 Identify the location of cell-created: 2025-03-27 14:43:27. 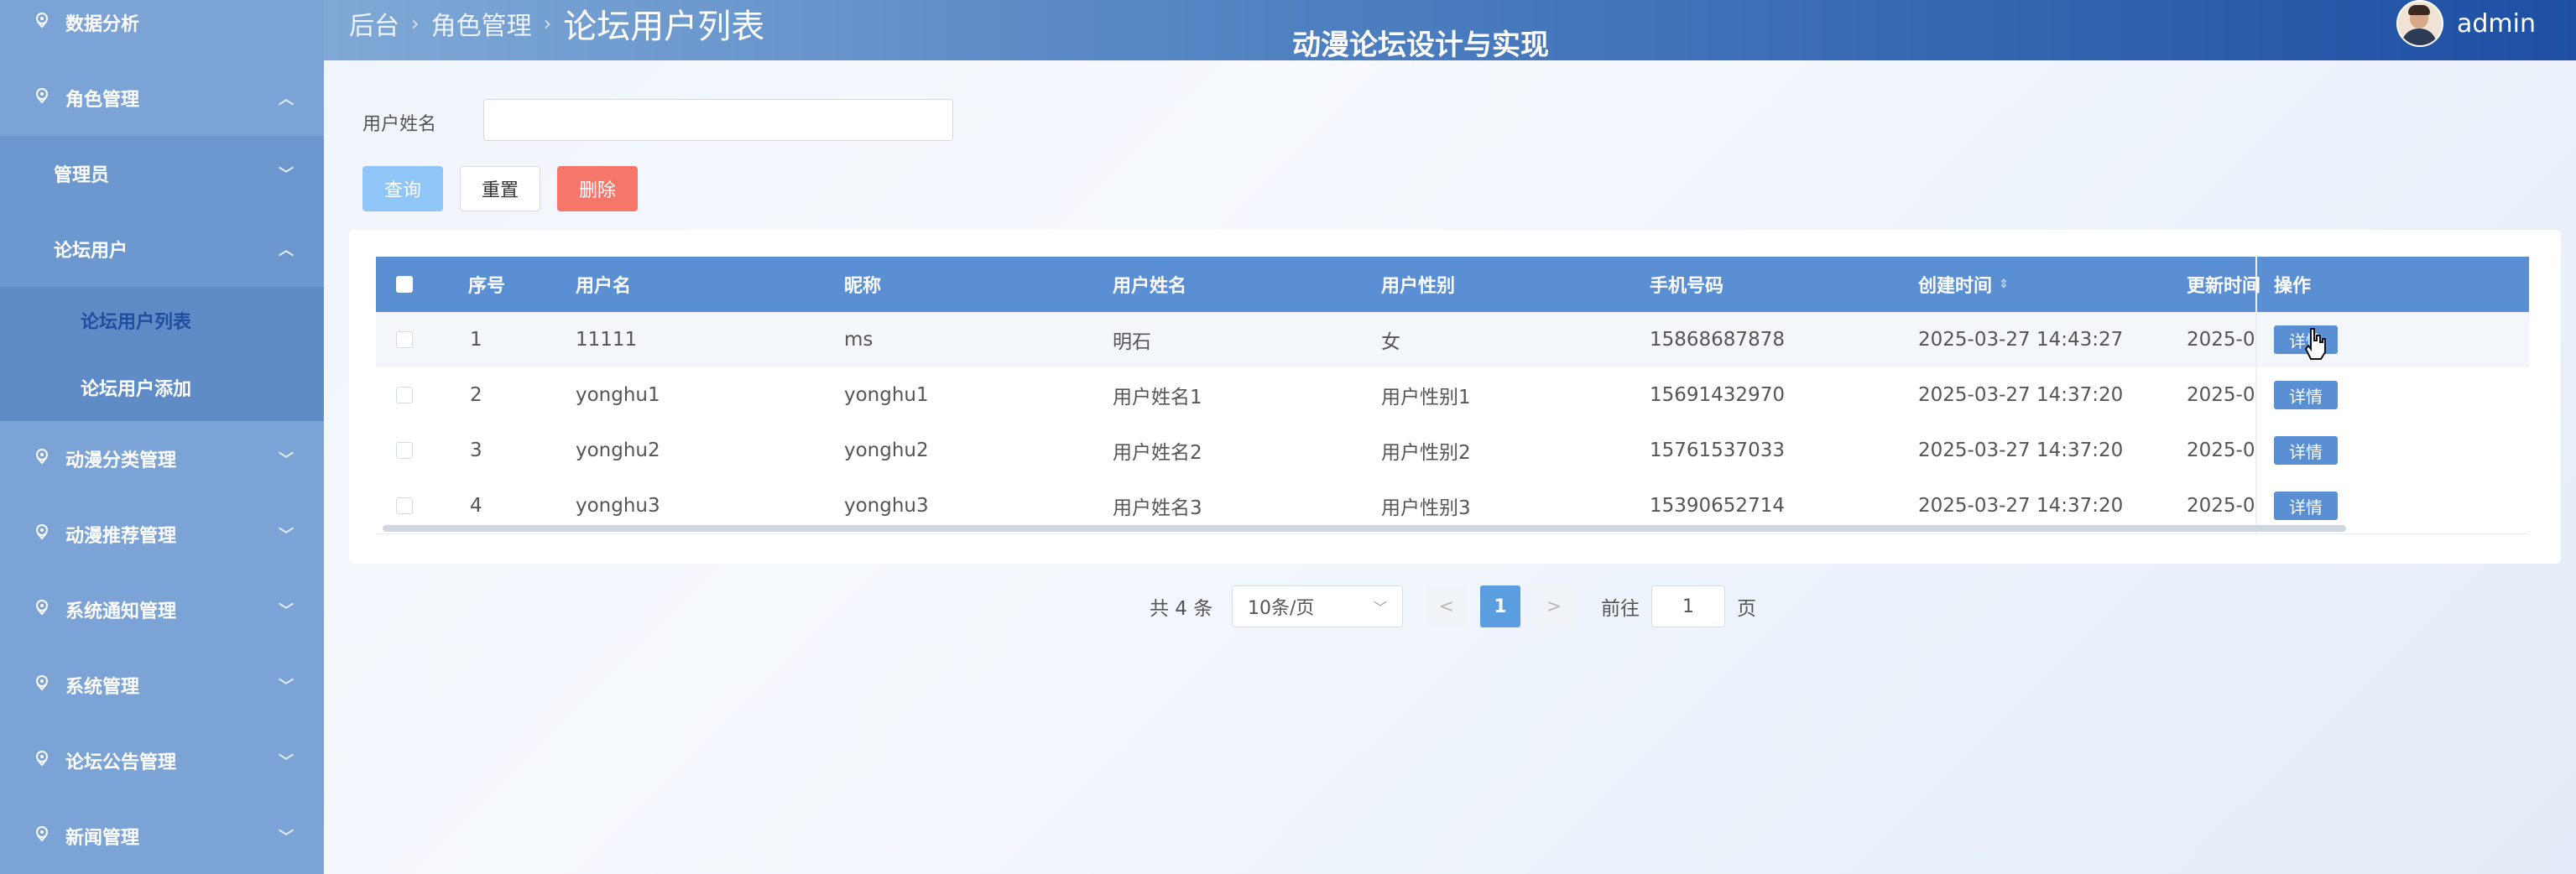
(2021, 340).